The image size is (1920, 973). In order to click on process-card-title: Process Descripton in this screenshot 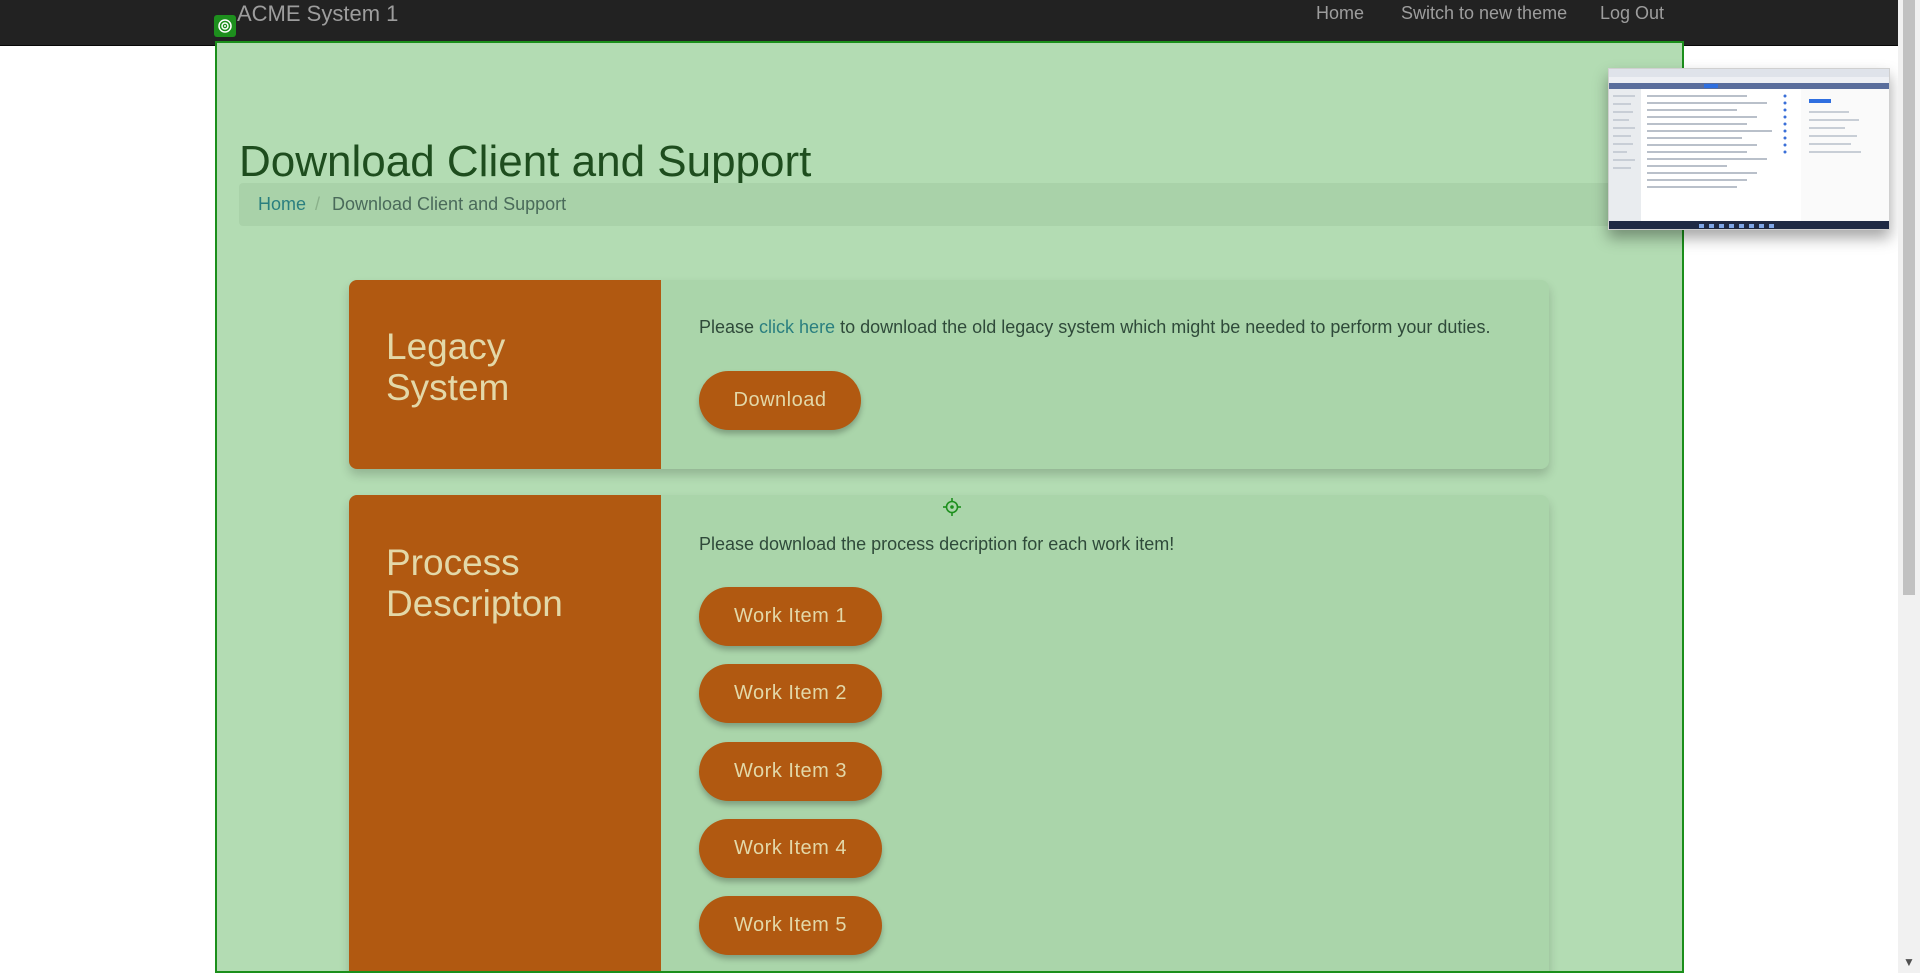, I will do `click(474, 583)`.